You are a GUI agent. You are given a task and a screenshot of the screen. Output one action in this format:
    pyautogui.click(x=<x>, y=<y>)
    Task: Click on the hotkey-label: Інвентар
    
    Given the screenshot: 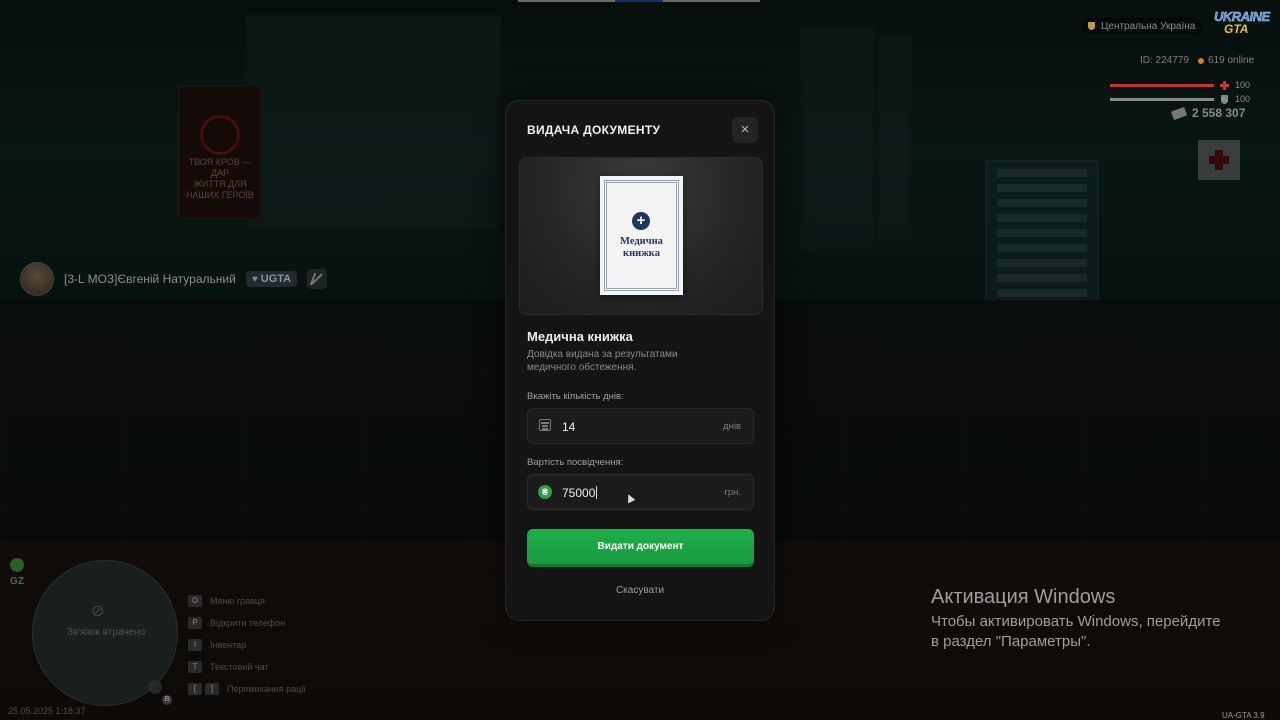 What is the action you would take?
    pyautogui.click(x=228, y=645)
    